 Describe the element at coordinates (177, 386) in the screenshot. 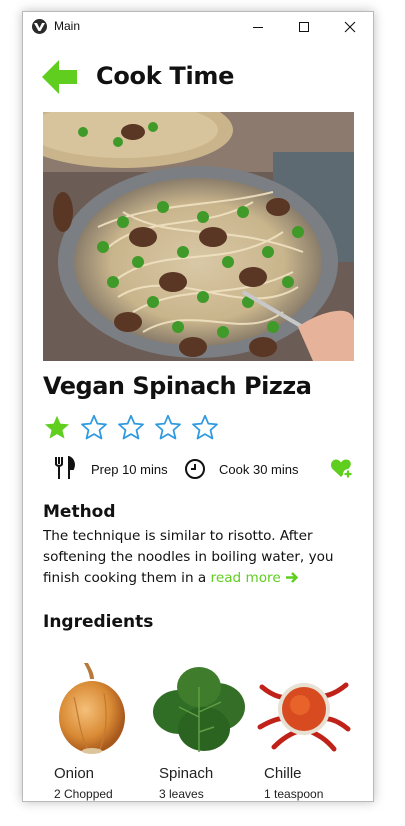

I see `recipe-name: Vegan Spinach Pizza` at that location.